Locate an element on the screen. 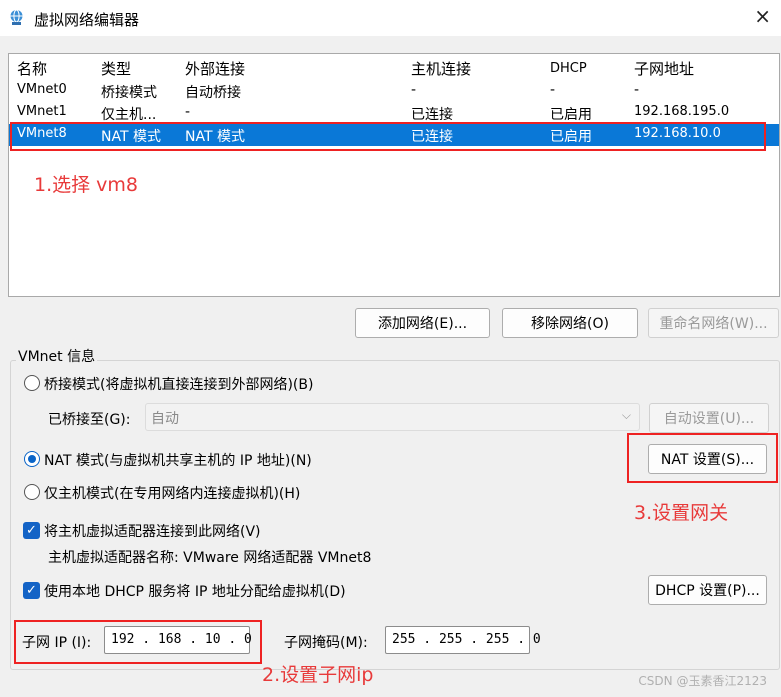 The height and width of the screenshot is (697, 781). col-subnet: 子网地址 is located at coordinates (664, 68).